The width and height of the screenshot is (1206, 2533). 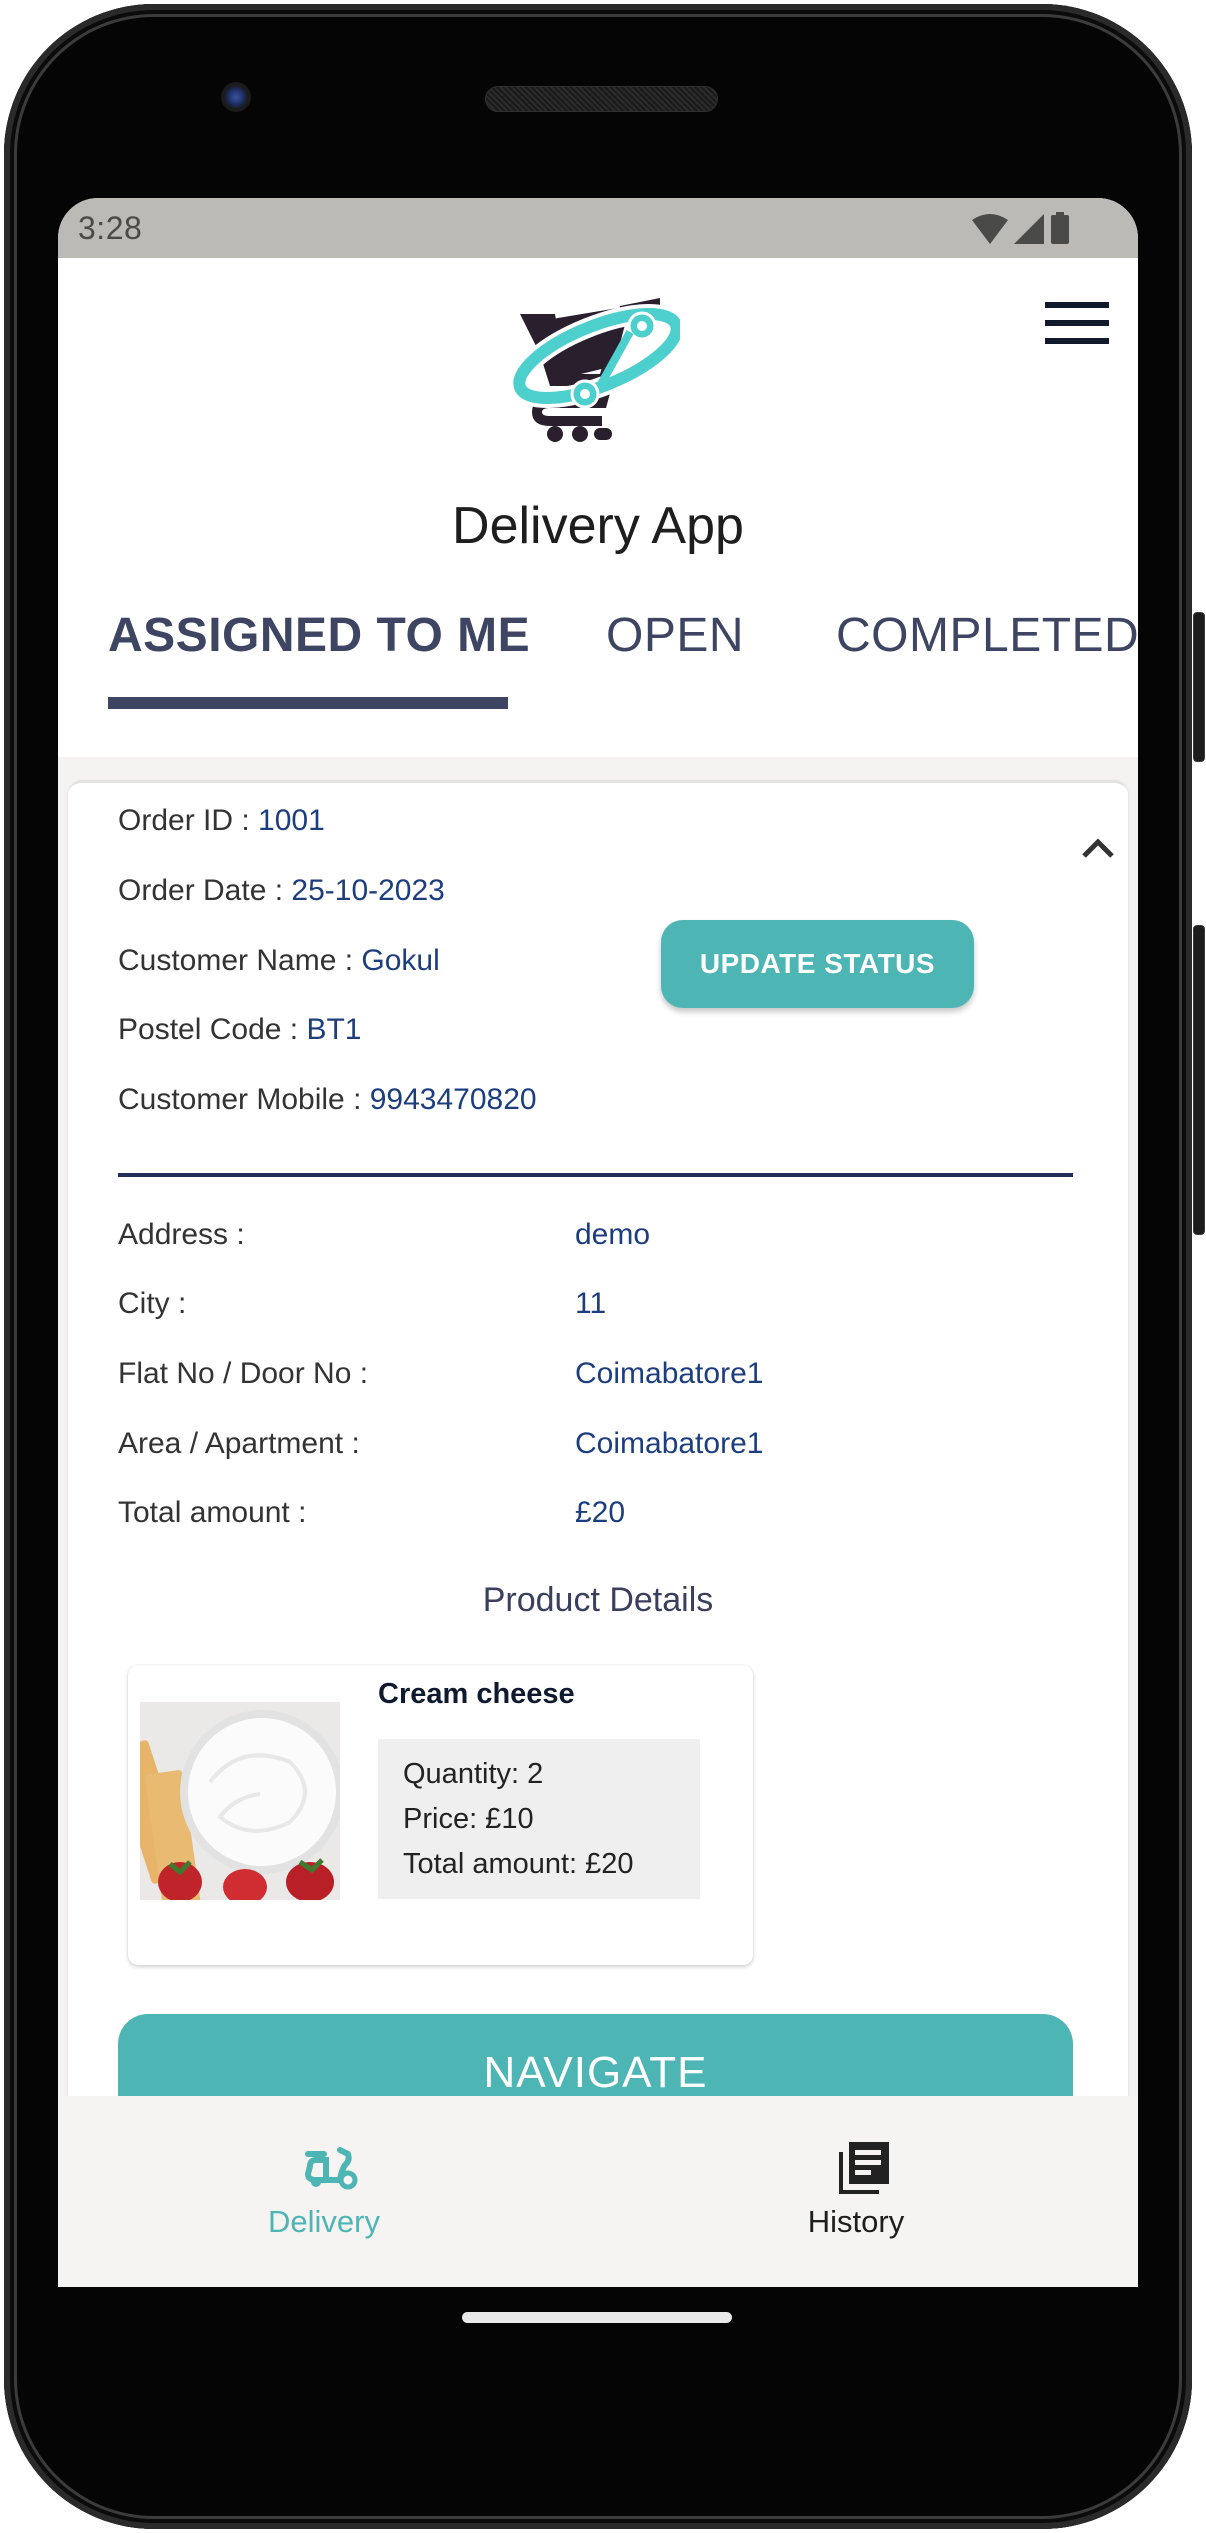 What do you see at coordinates (856, 2221) in the screenshot?
I see `nav-label-history: History` at bounding box center [856, 2221].